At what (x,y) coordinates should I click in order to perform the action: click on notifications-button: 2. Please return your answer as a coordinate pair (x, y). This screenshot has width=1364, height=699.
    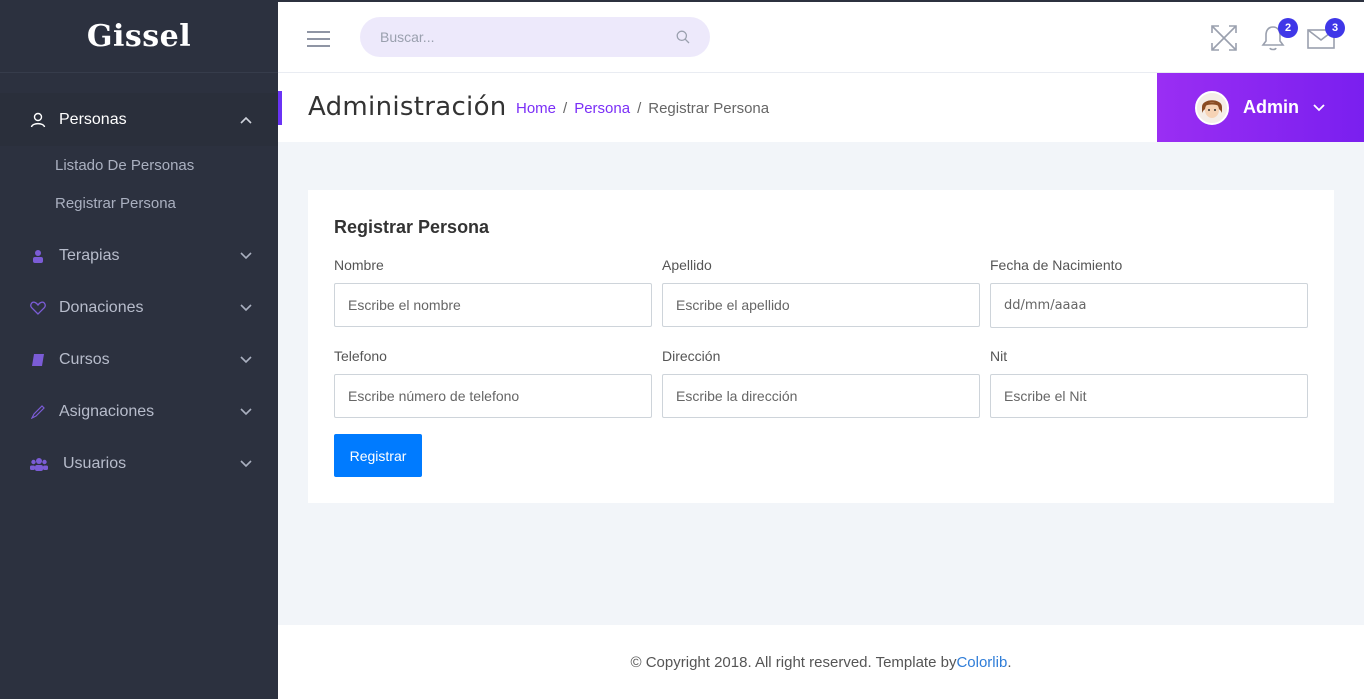
    Looking at the image, I should click on (1279, 35).